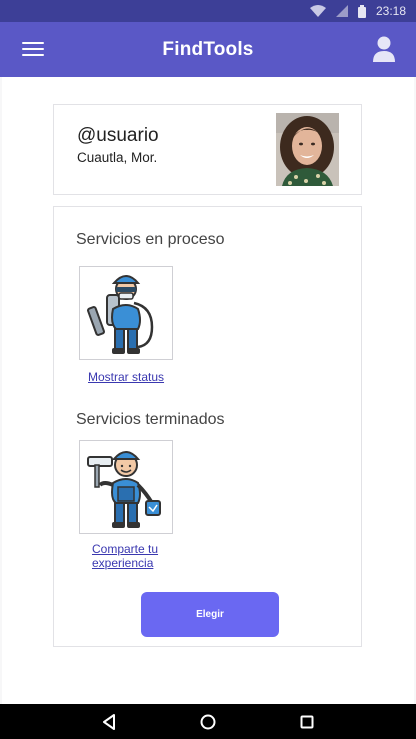 The height and width of the screenshot is (739, 416). I want to click on profile-card: @usuario Cuautla, Mor., so click(207, 149).